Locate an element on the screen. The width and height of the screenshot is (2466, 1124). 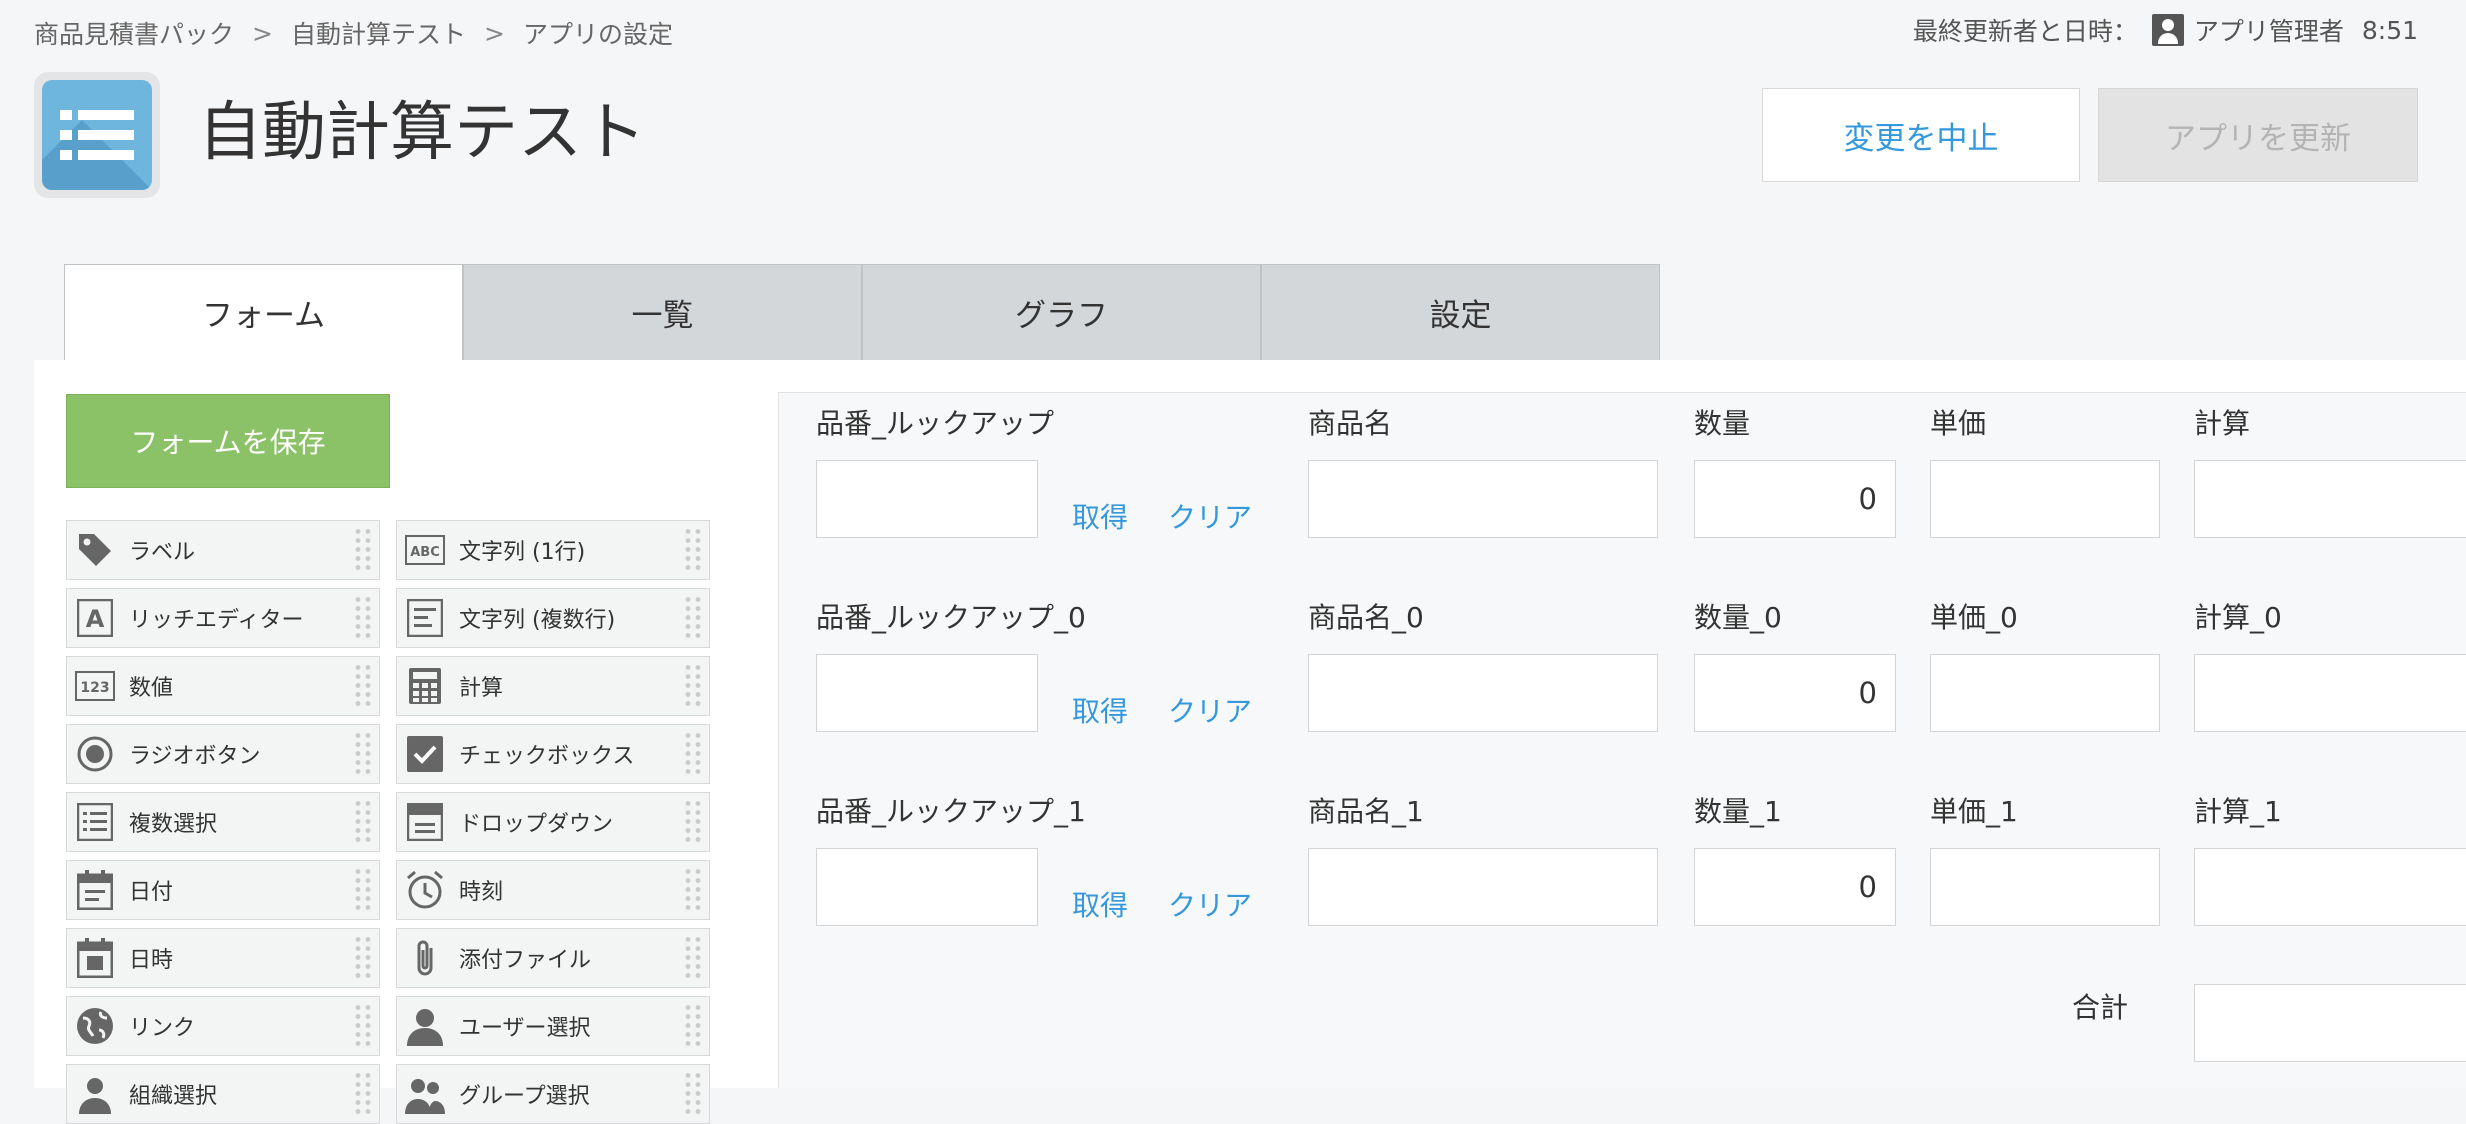
tab-form: フォーム is located at coordinates (263, 312).